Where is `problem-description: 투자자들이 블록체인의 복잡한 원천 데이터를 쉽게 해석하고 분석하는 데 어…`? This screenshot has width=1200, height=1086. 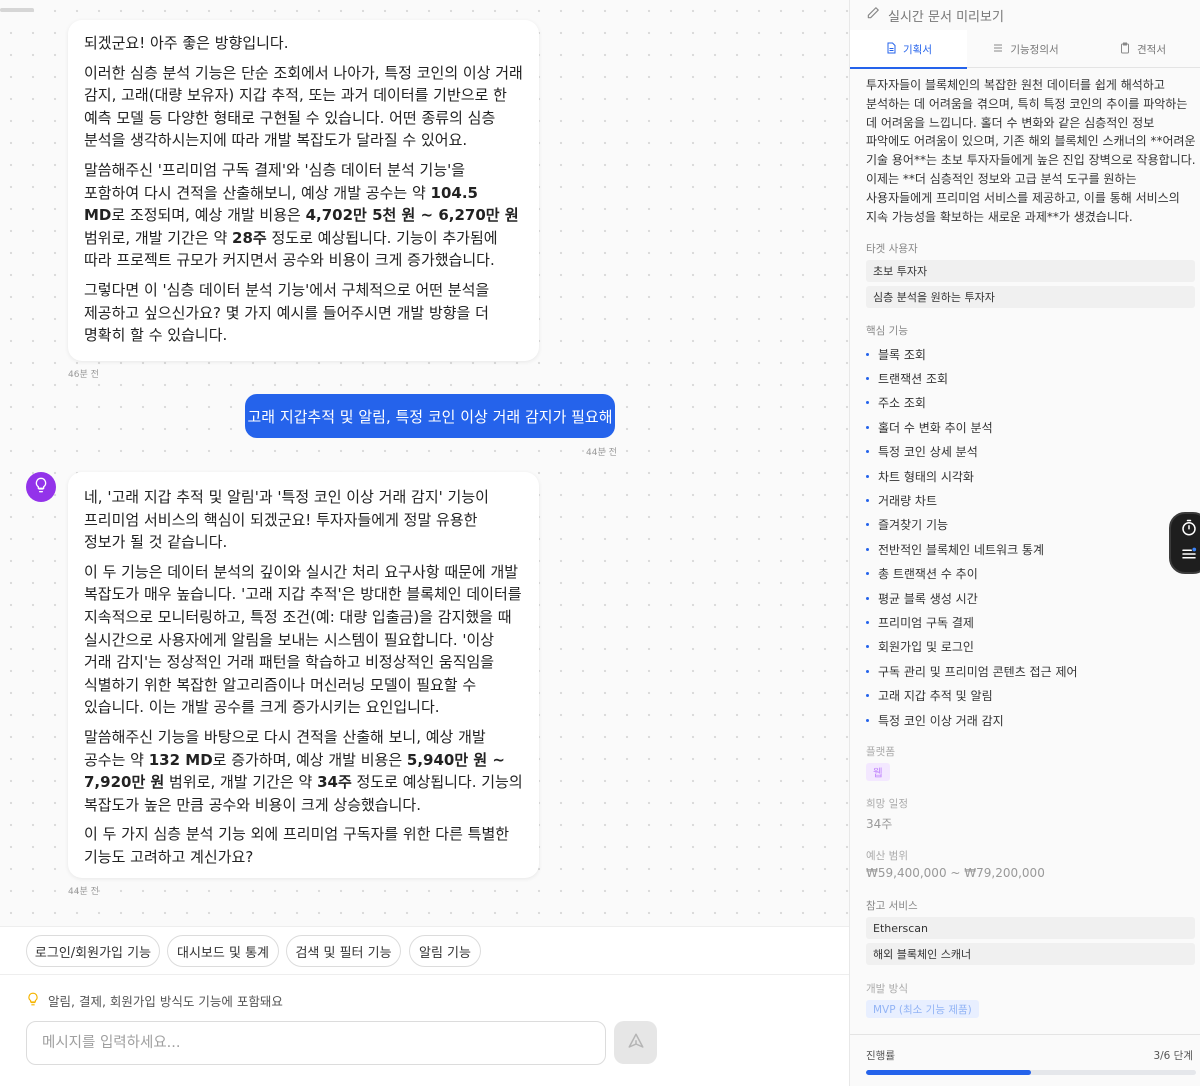 problem-description: 투자자들이 블록체인의 복잡한 원천 데이터를 쉽게 해석하고 분석하는 데 어… is located at coordinates (1031, 151).